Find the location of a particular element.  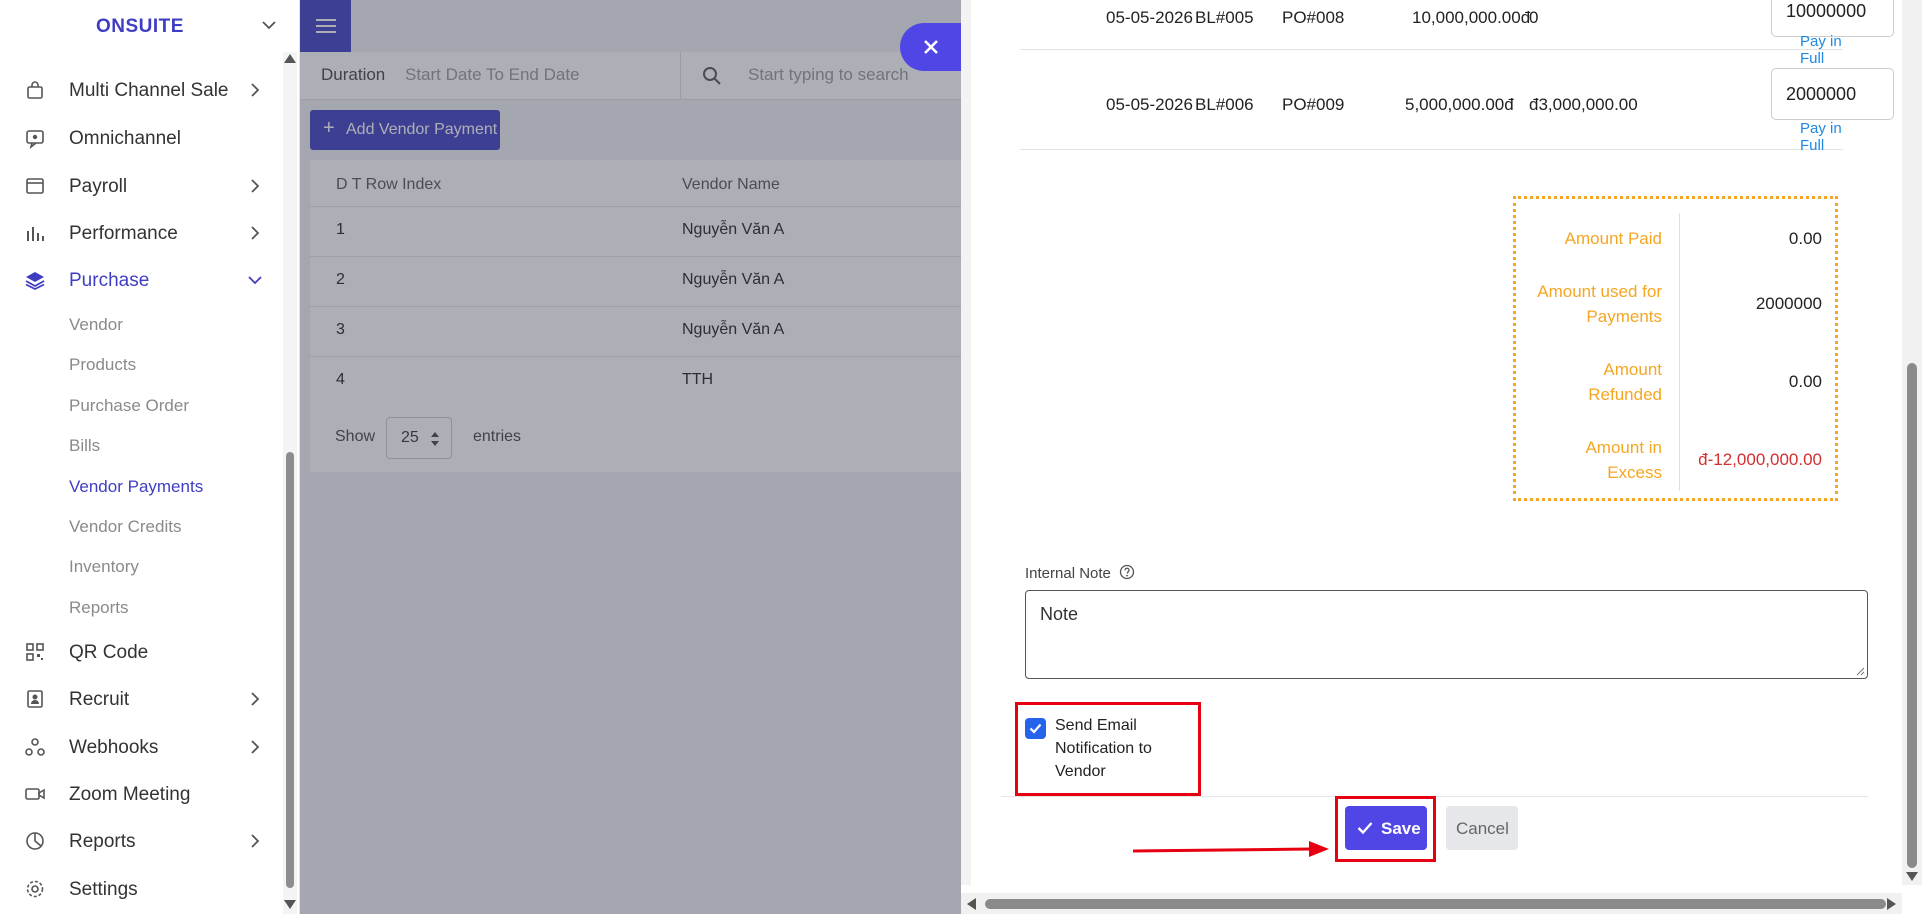

sidebar-item-label: Purchase is located at coordinates (109, 280).